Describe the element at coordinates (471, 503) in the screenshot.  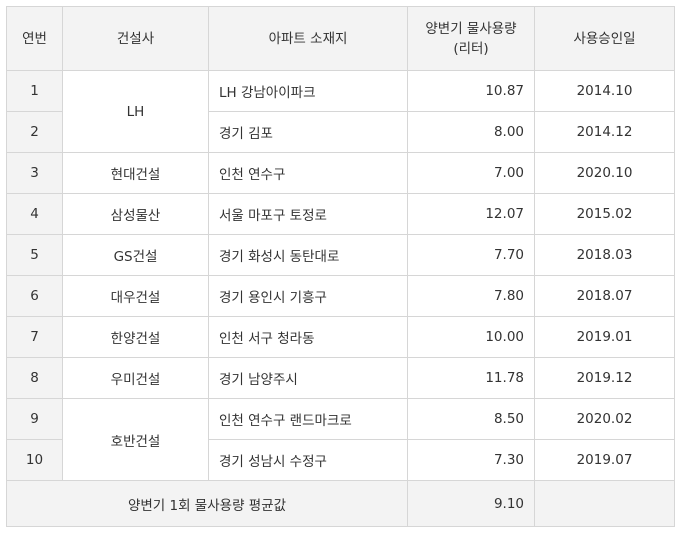
I see `average-value: 9.10` at that location.